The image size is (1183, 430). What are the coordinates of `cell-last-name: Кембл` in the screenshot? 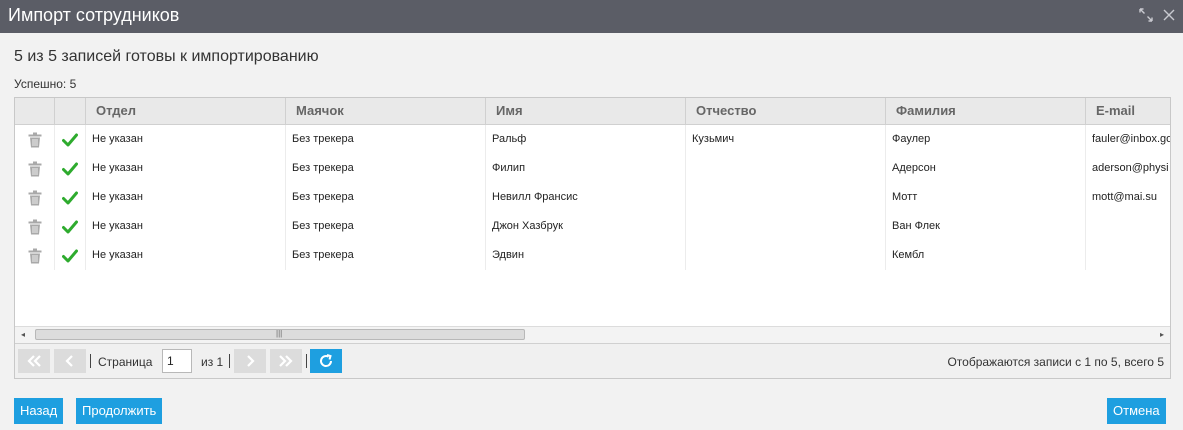 It's located at (986, 255).